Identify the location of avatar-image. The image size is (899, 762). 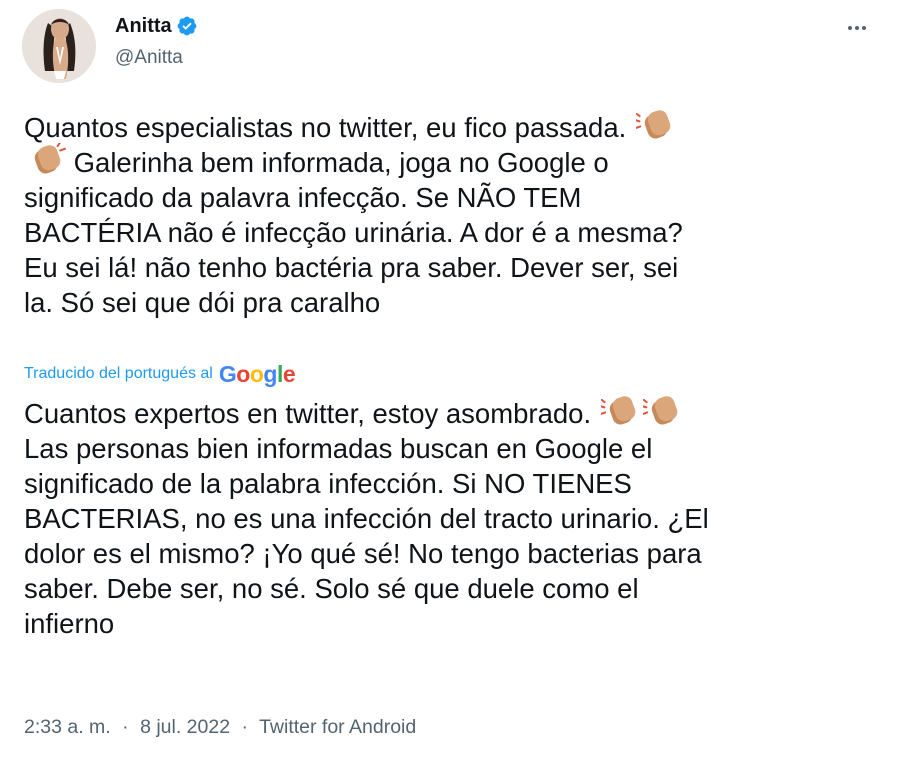
(59, 46).